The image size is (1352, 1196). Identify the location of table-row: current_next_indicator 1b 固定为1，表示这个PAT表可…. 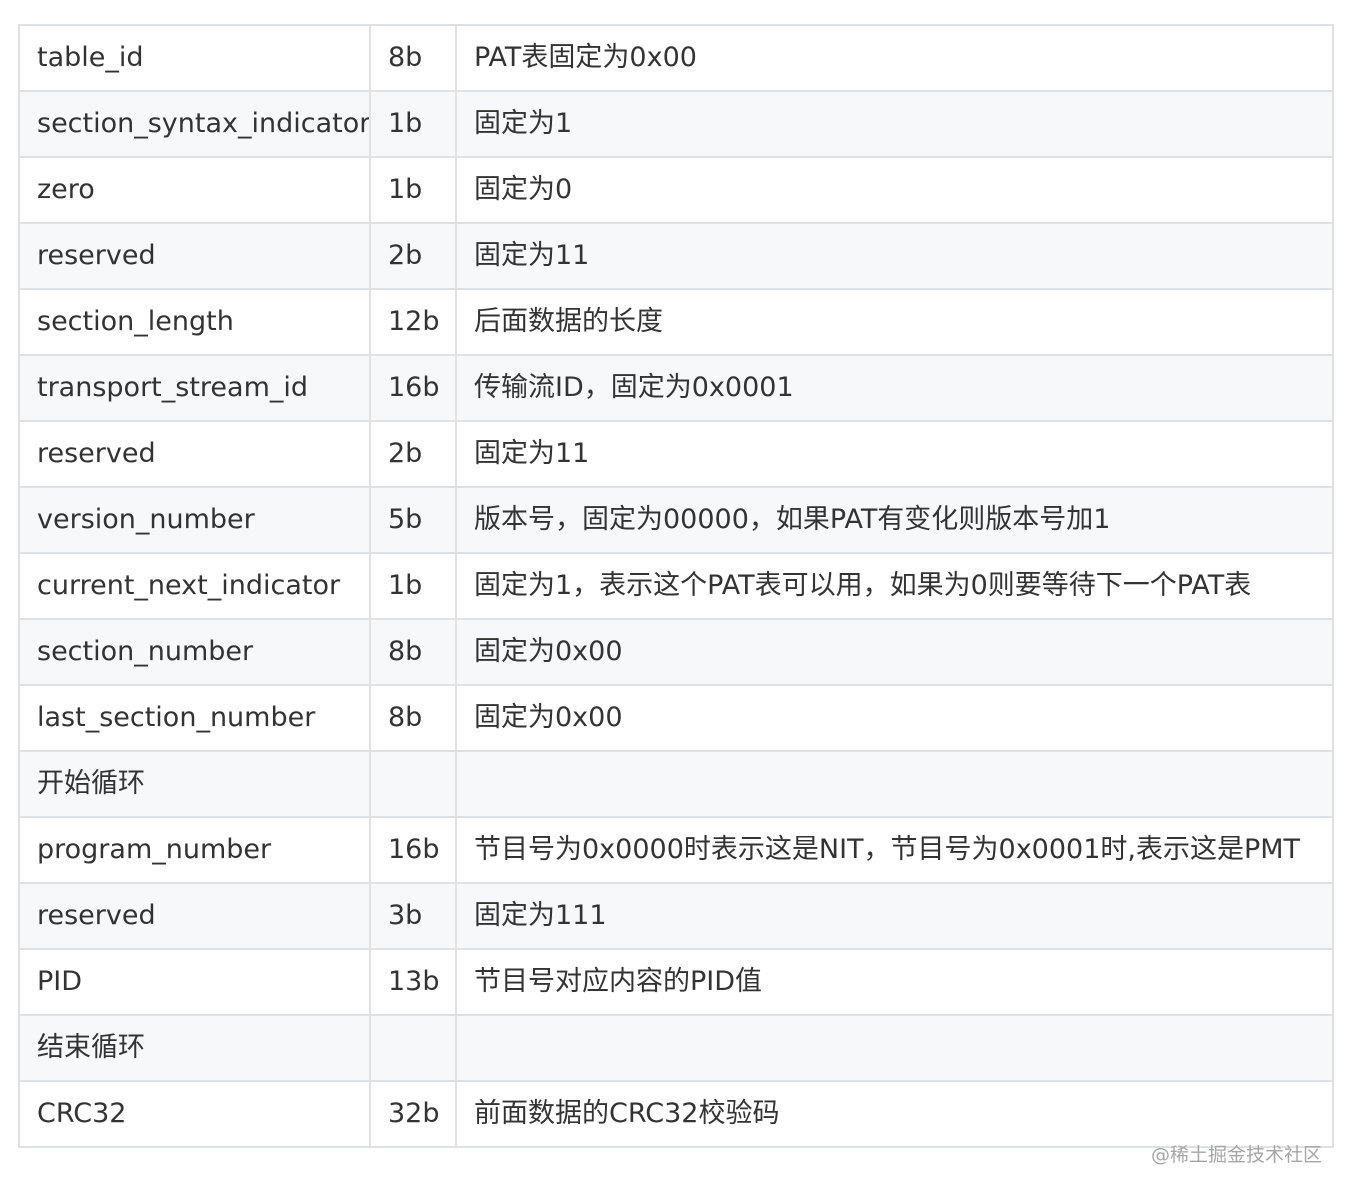
(676, 586).